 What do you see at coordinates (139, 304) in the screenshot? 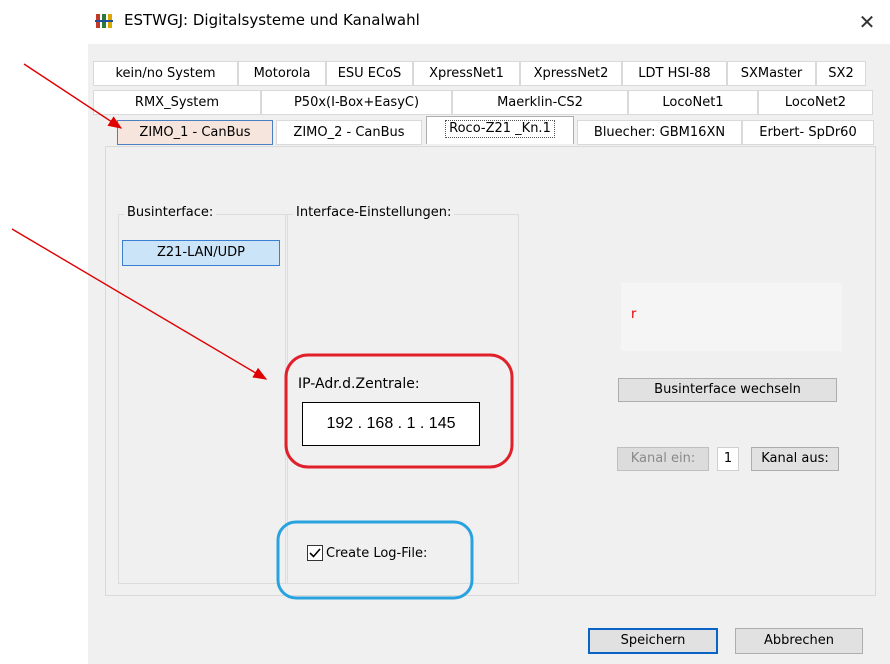
I see `arrow-to-ip-field` at bounding box center [139, 304].